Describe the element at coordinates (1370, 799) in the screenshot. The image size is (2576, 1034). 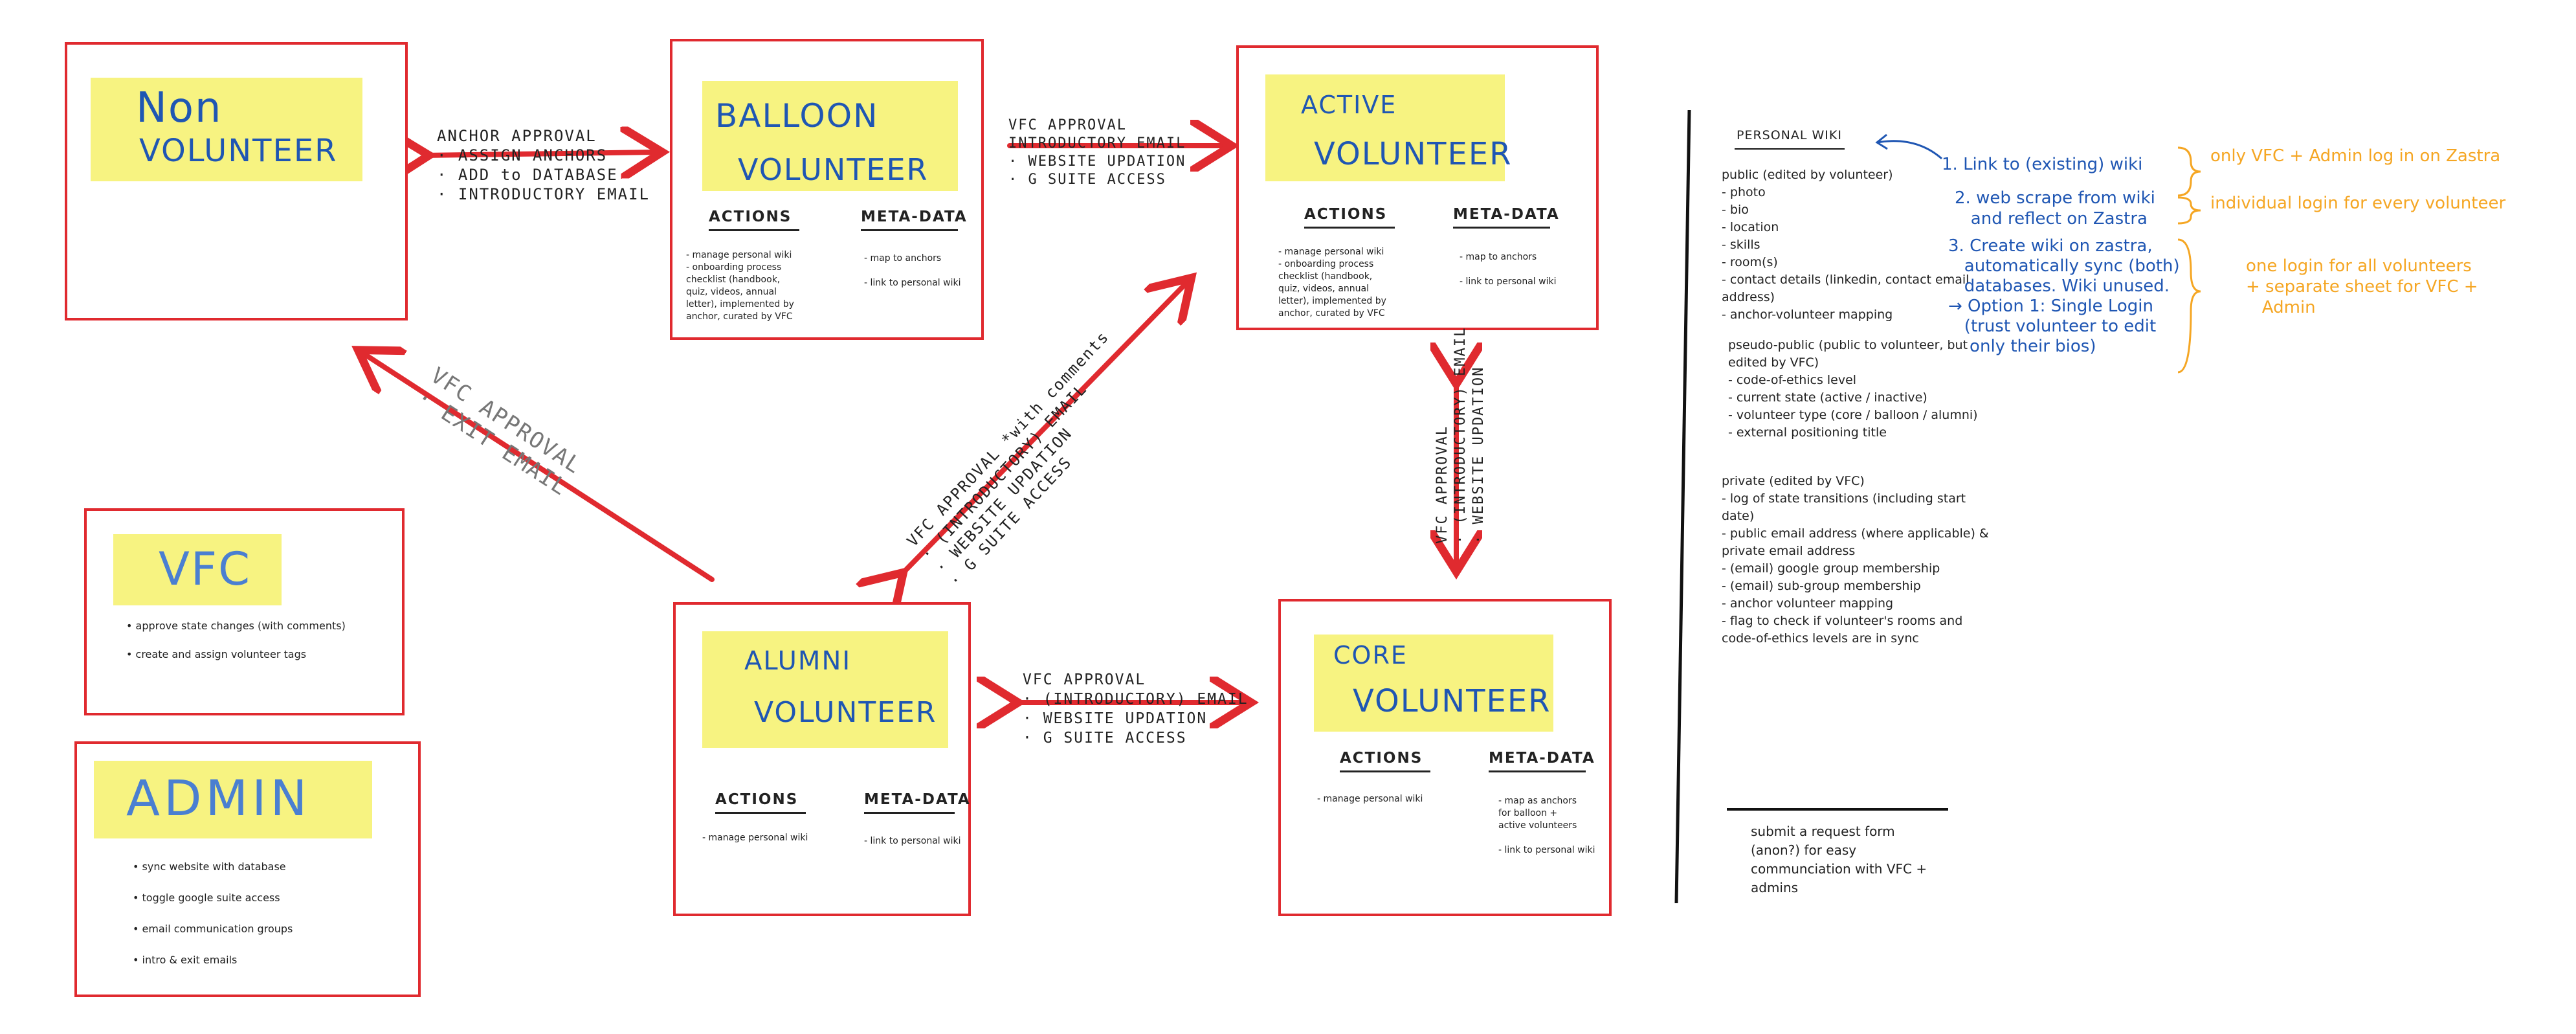
I see `core-actions: - manage personal wiki` at that location.